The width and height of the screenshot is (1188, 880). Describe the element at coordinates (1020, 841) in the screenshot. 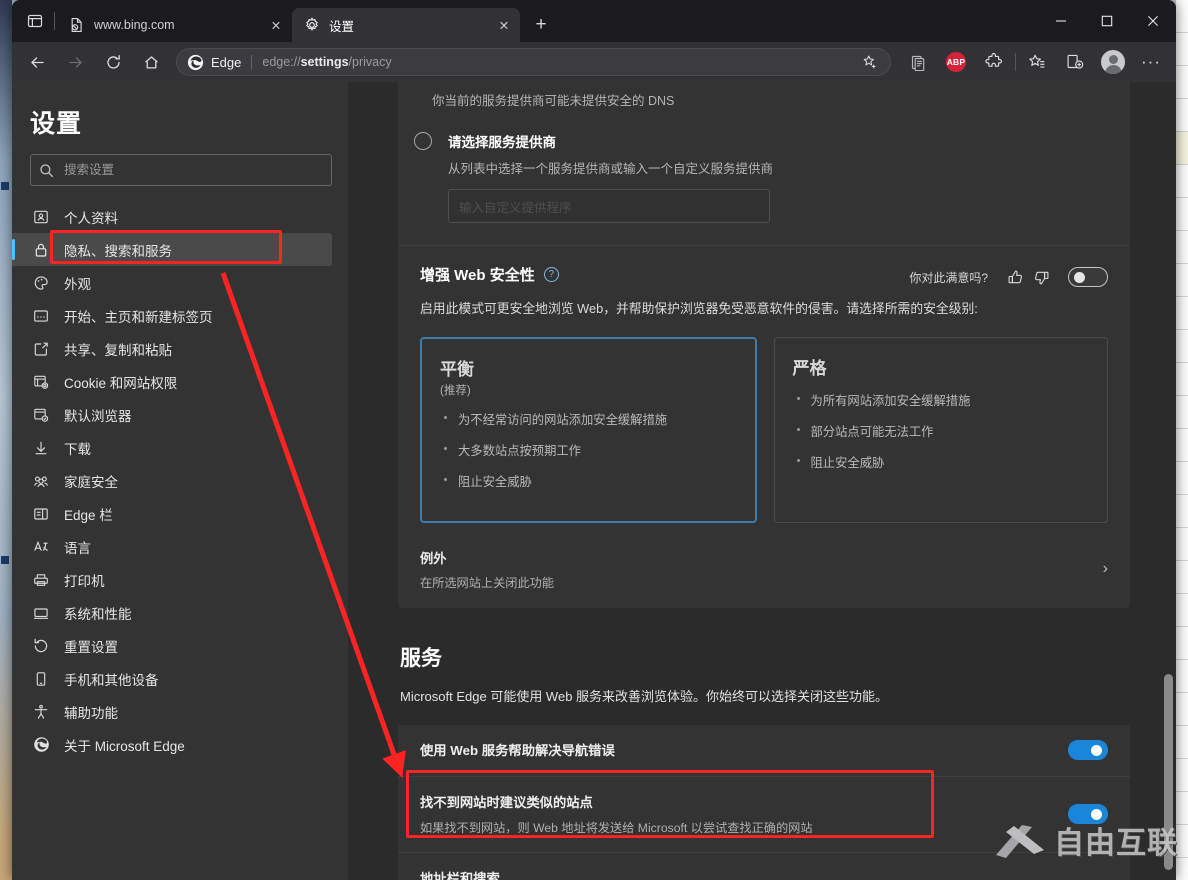

I see `watermark-logo-icon` at that location.